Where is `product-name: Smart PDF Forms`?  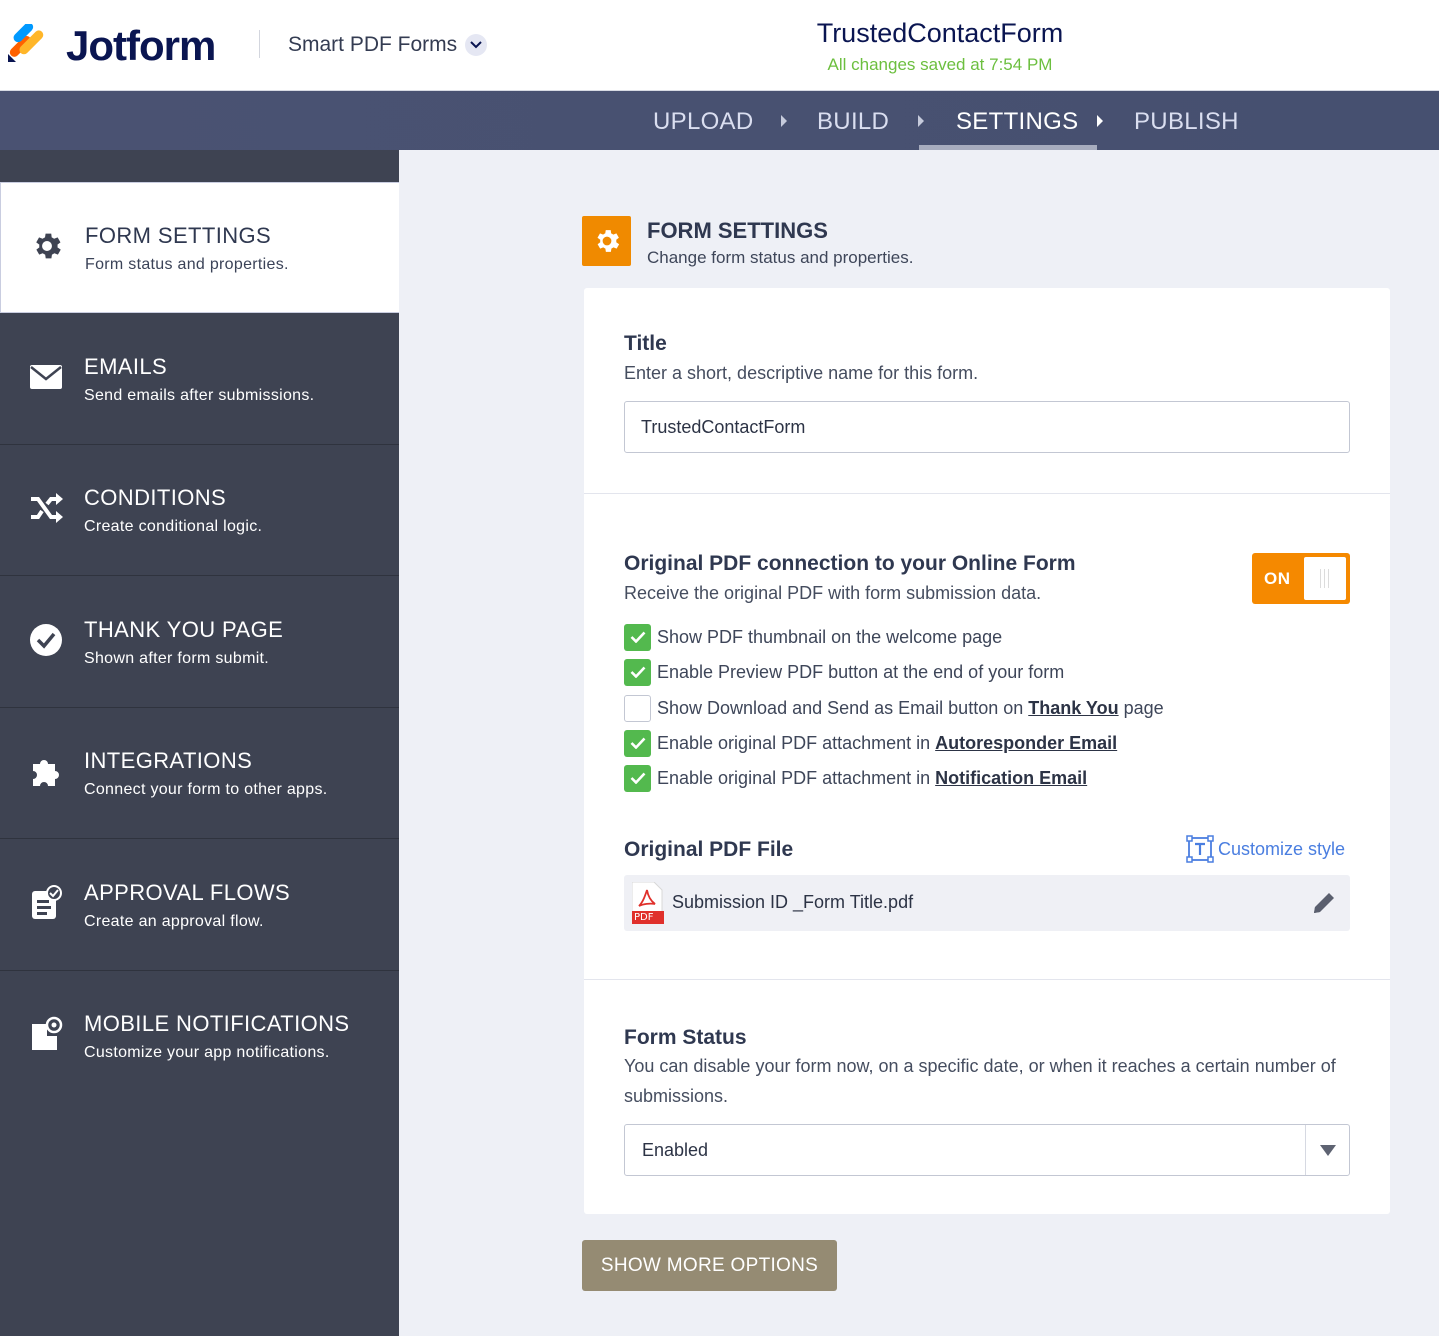
product-name: Smart PDF Forms is located at coordinates (373, 44).